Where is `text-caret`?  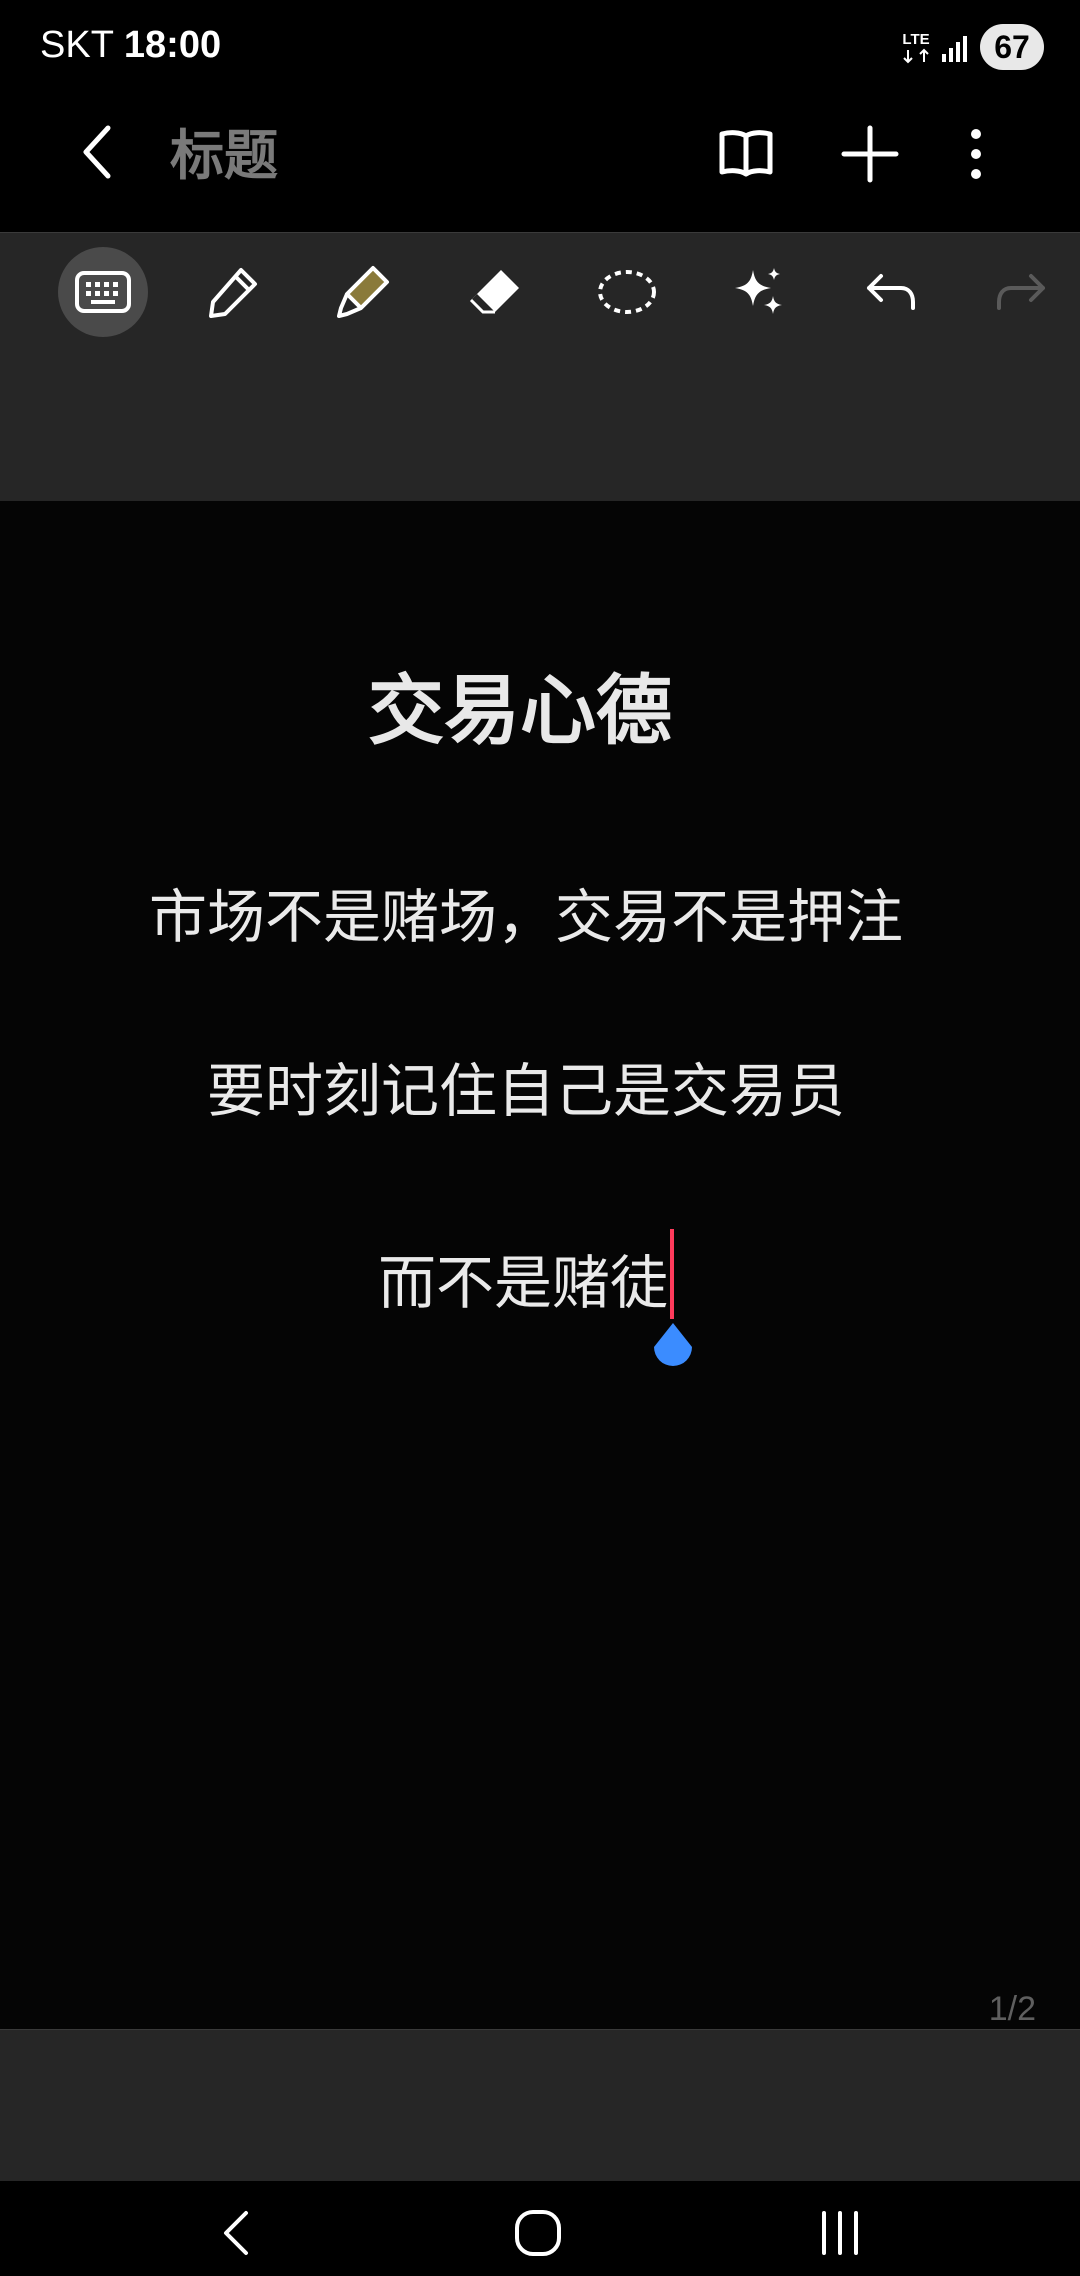
text-caret is located at coordinates (672, 1274).